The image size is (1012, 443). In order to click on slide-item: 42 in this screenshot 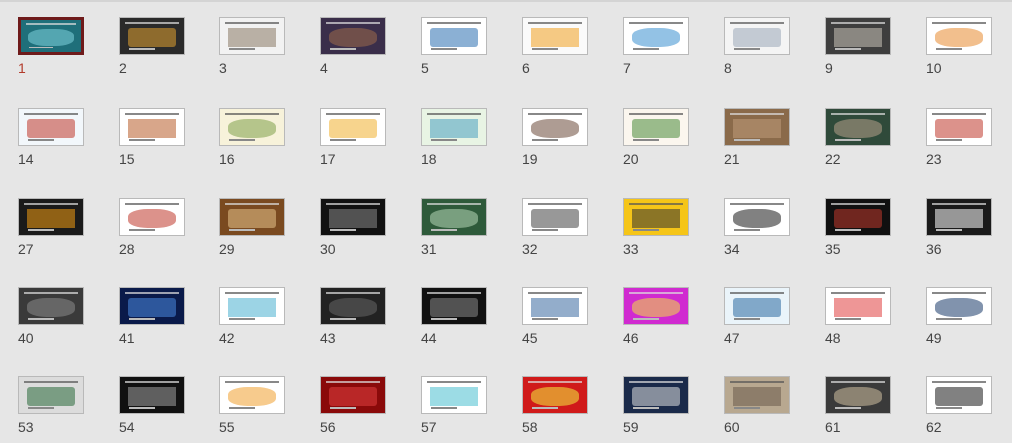, I will do `click(252, 316)`.